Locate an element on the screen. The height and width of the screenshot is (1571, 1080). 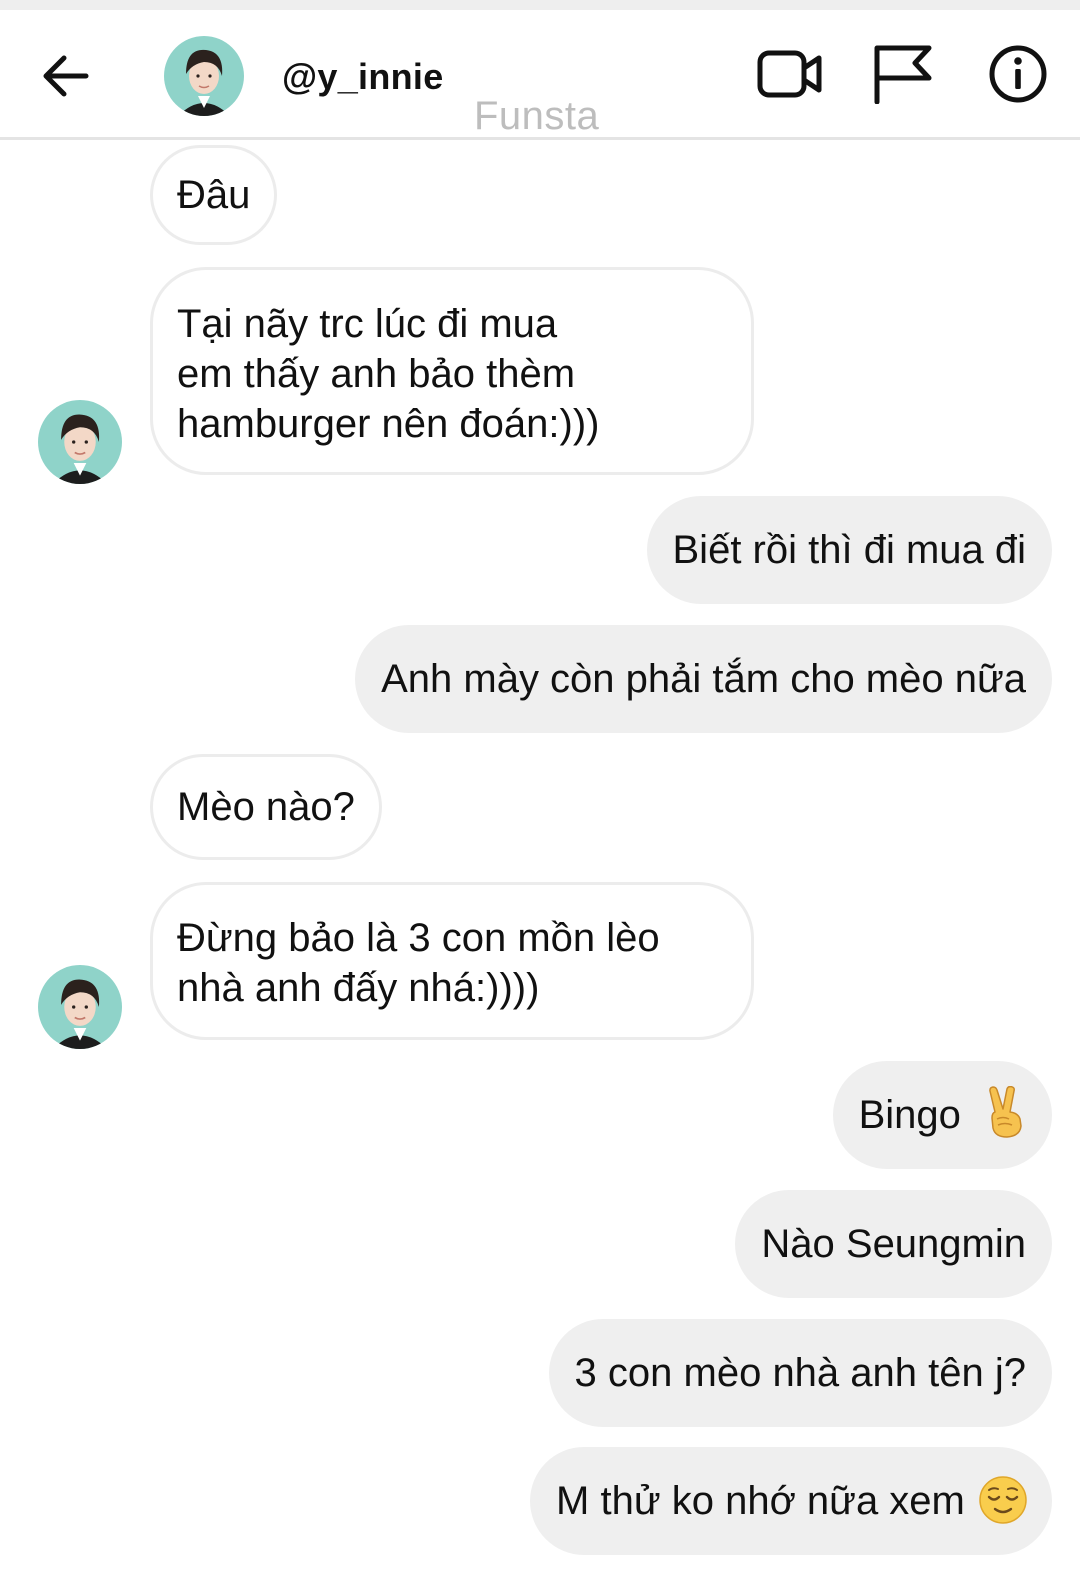
message-bubble-outgoing: Bingo is located at coordinates (942, 1115).